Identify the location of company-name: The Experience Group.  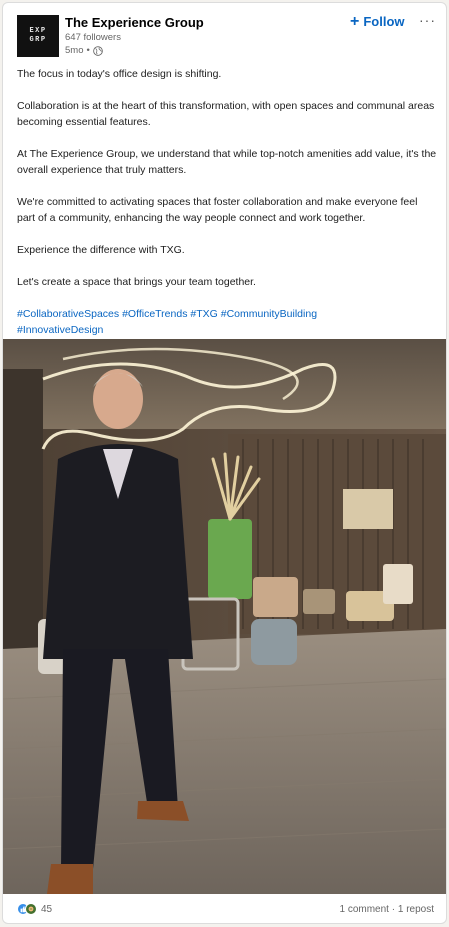
(134, 22).